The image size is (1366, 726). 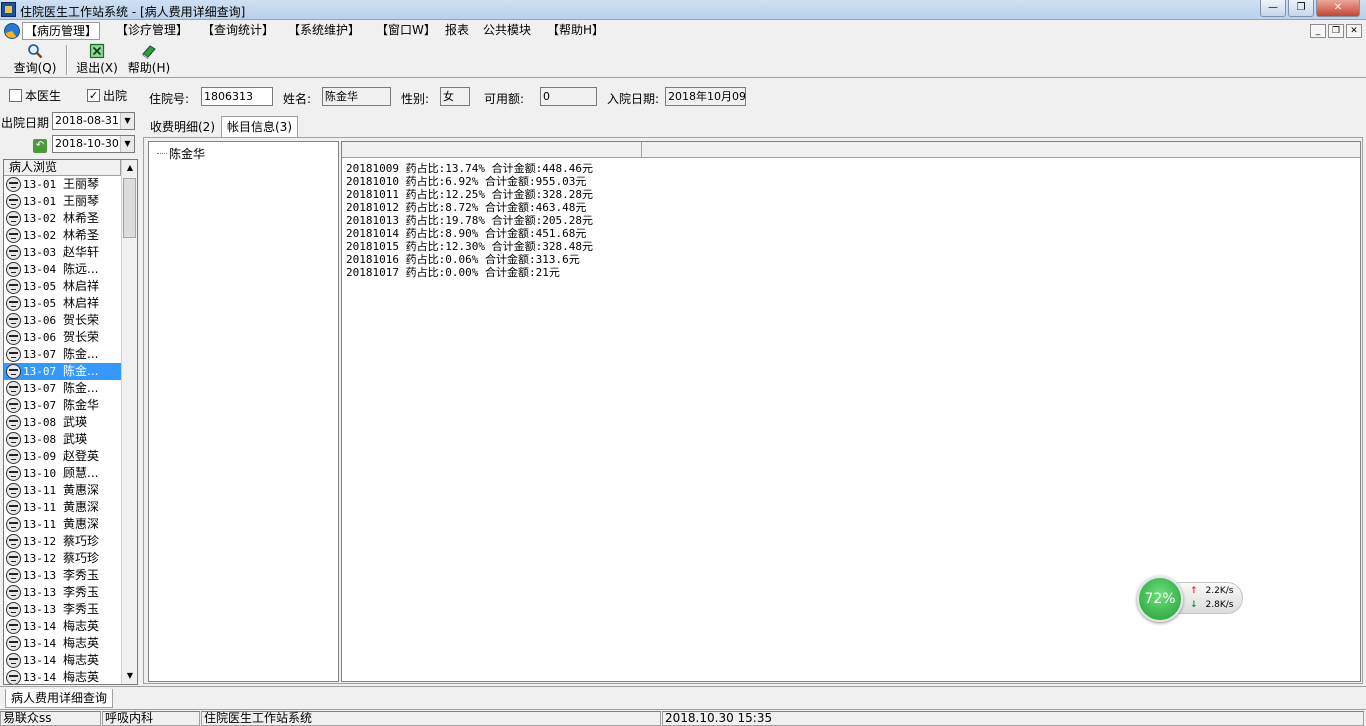 I want to click on patient-name: 赵登英, so click(x=81, y=456).